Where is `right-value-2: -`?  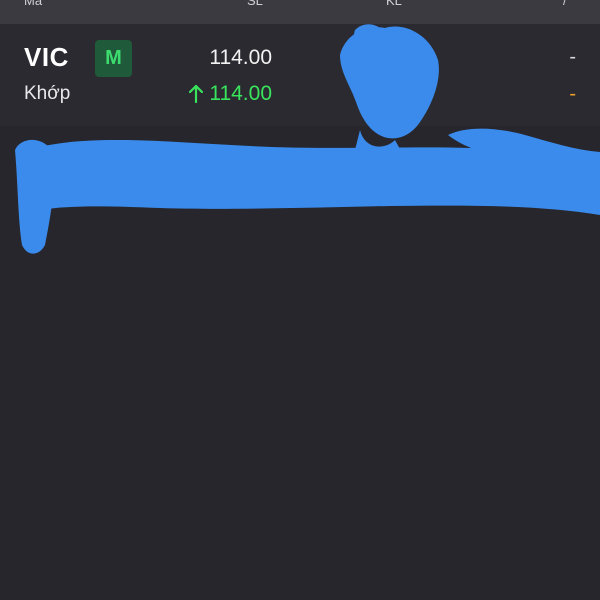 right-value-2: - is located at coordinates (572, 94).